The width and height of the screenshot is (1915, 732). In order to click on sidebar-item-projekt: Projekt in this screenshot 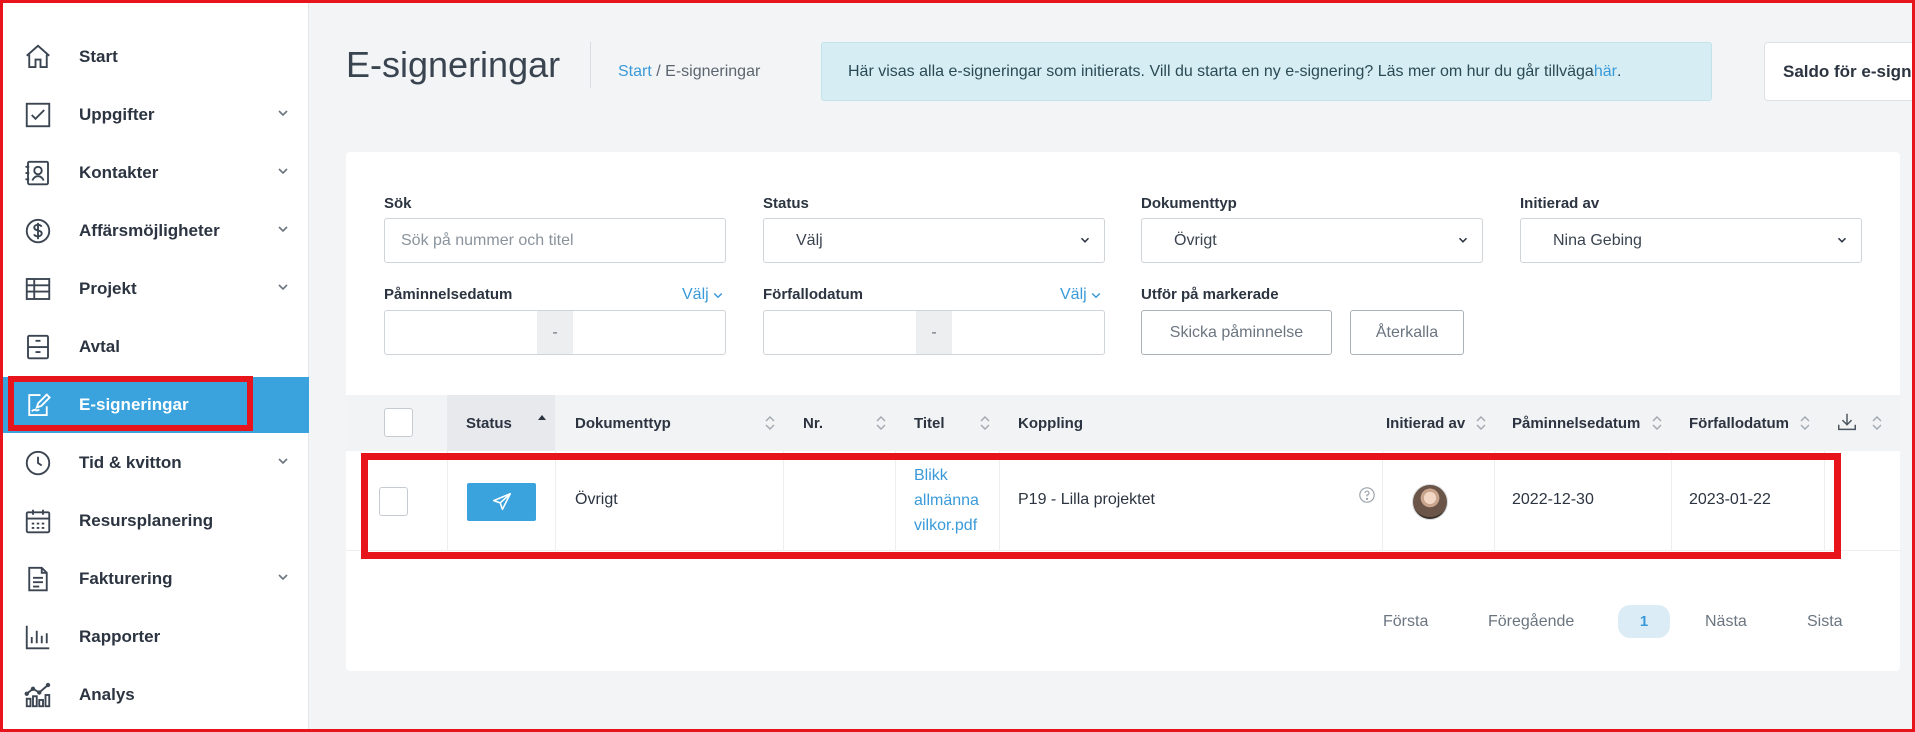, I will do `click(156, 289)`.